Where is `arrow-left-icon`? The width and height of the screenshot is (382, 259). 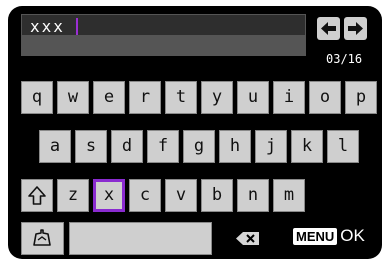 arrow-left-icon is located at coordinates (328, 28).